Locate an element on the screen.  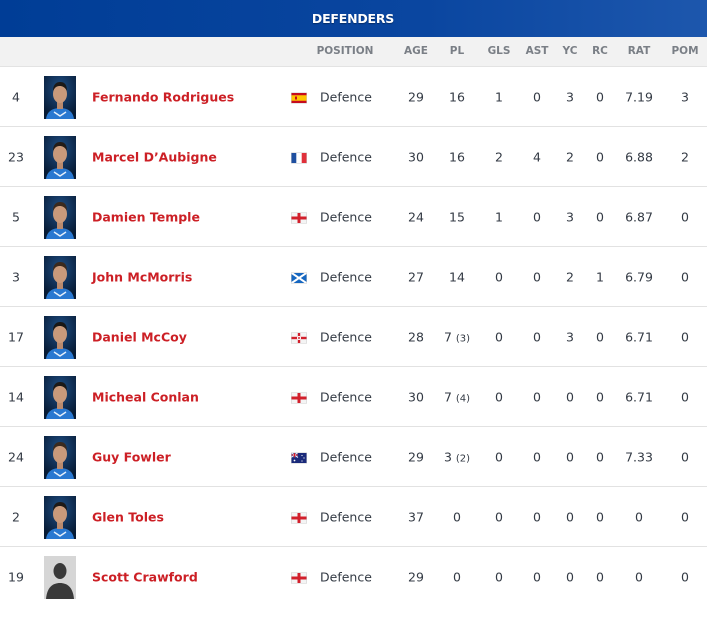
avatar-placeholder is located at coordinates (60, 577).